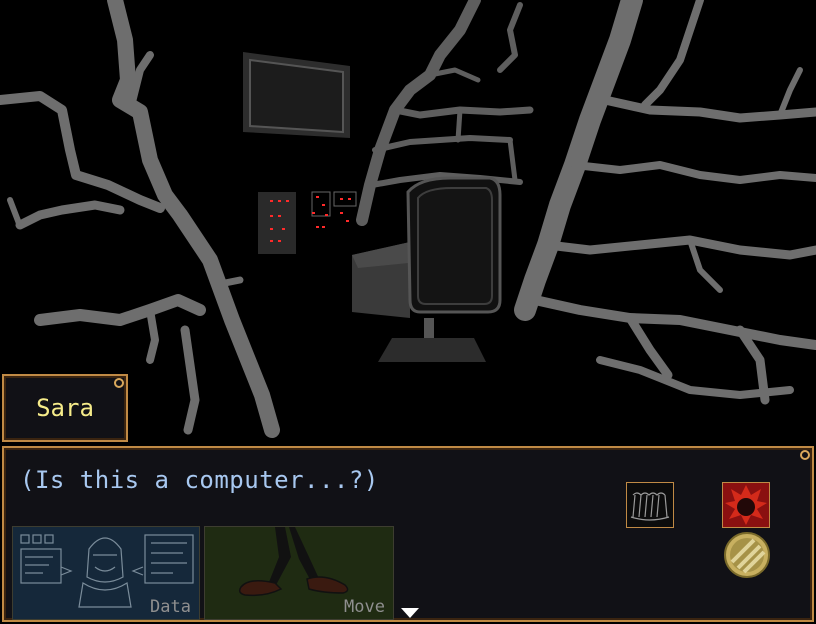  I want to click on scroll-icon, so click(650, 505).